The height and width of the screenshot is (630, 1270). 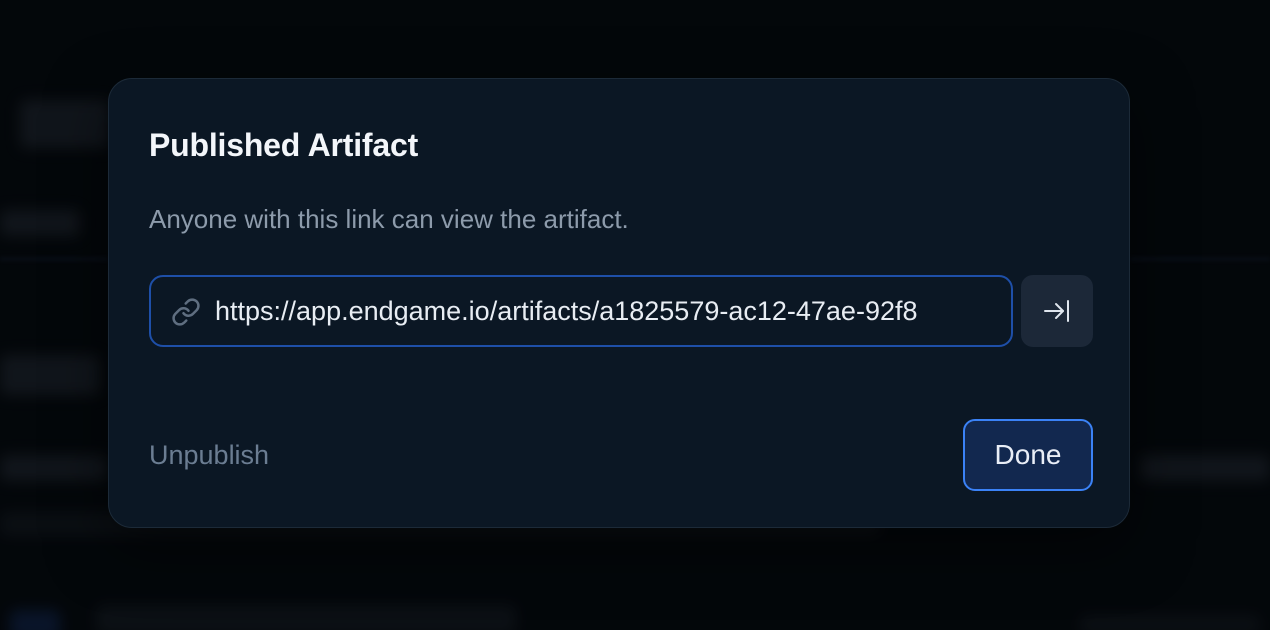 I want to click on dialog-title: Published Artifact, so click(x=284, y=145).